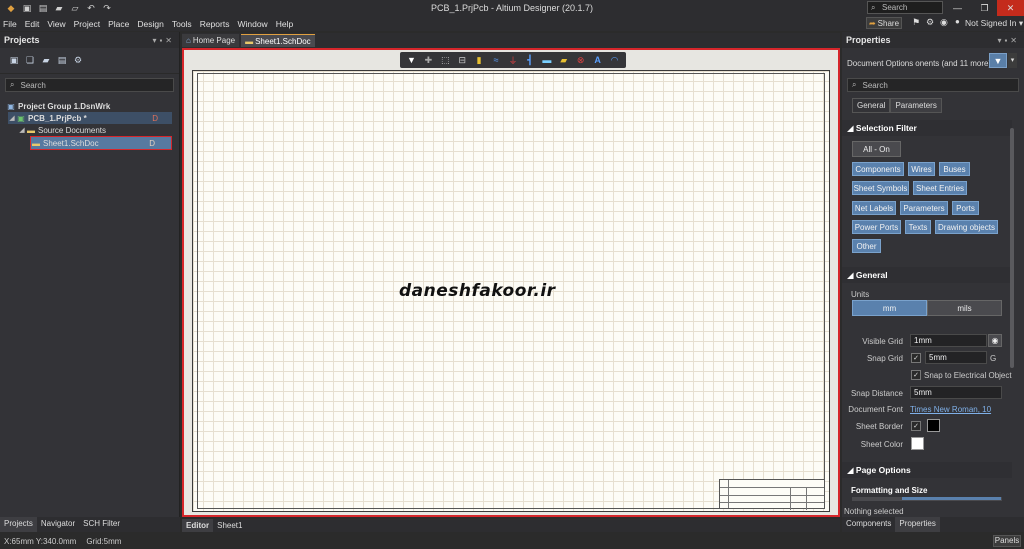  I want to click on filter-power-ports-button: Power Ports, so click(876, 227).